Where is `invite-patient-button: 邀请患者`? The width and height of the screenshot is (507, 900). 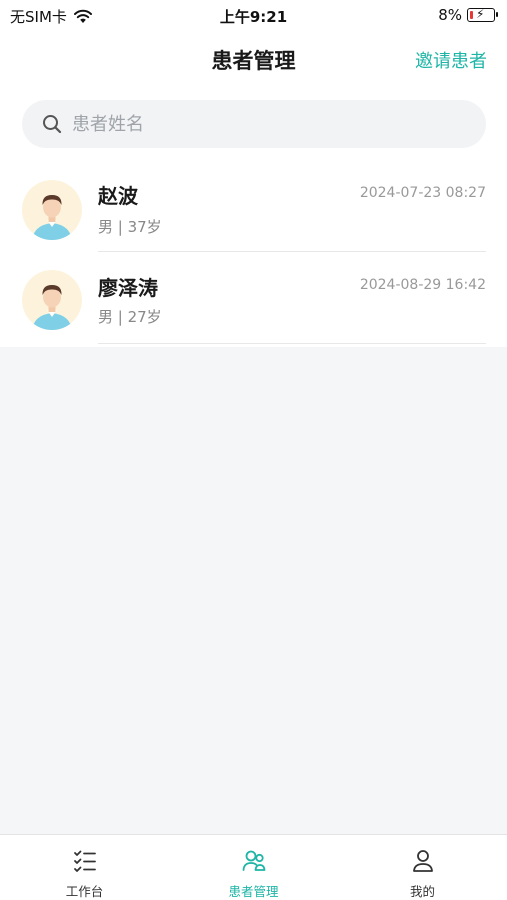
invite-patient-button: 邀请患者 is located at coordinates (451, 60).